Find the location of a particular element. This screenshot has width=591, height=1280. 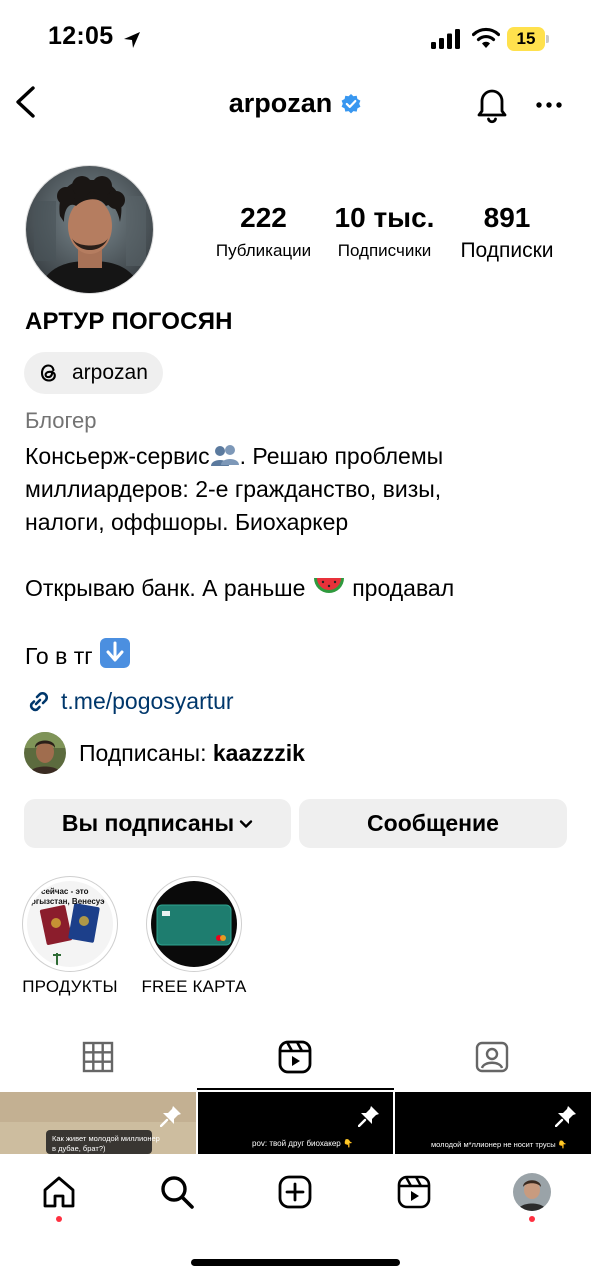

battery-level: 15 is located at coordinates (526, 38).